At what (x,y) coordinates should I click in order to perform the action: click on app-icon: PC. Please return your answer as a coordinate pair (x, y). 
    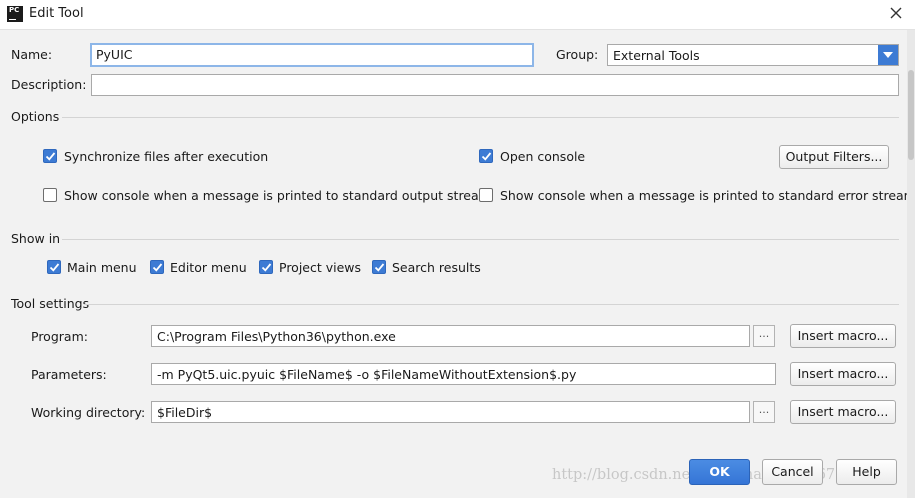
    Looking at the image, I should click on (15, 14).